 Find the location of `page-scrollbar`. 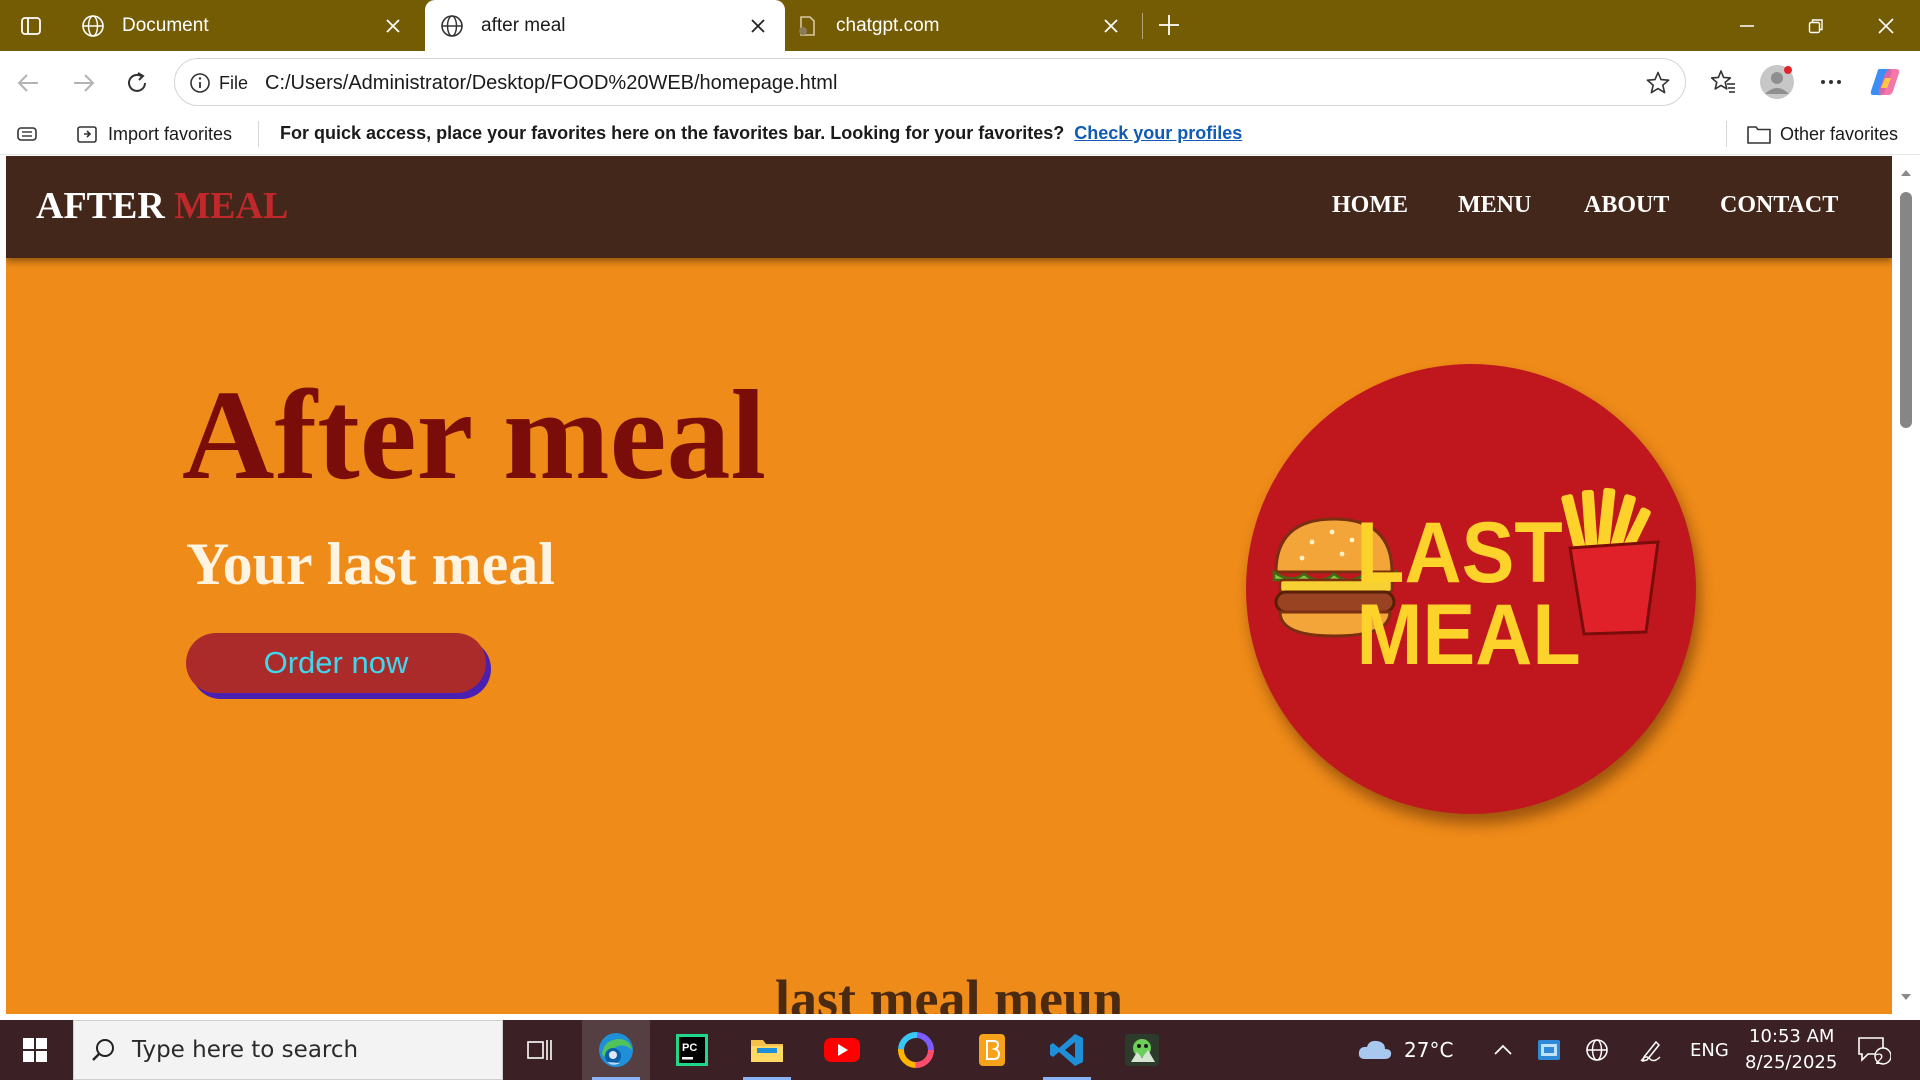

page-scrollbar is located at coordinates (1906, 585).